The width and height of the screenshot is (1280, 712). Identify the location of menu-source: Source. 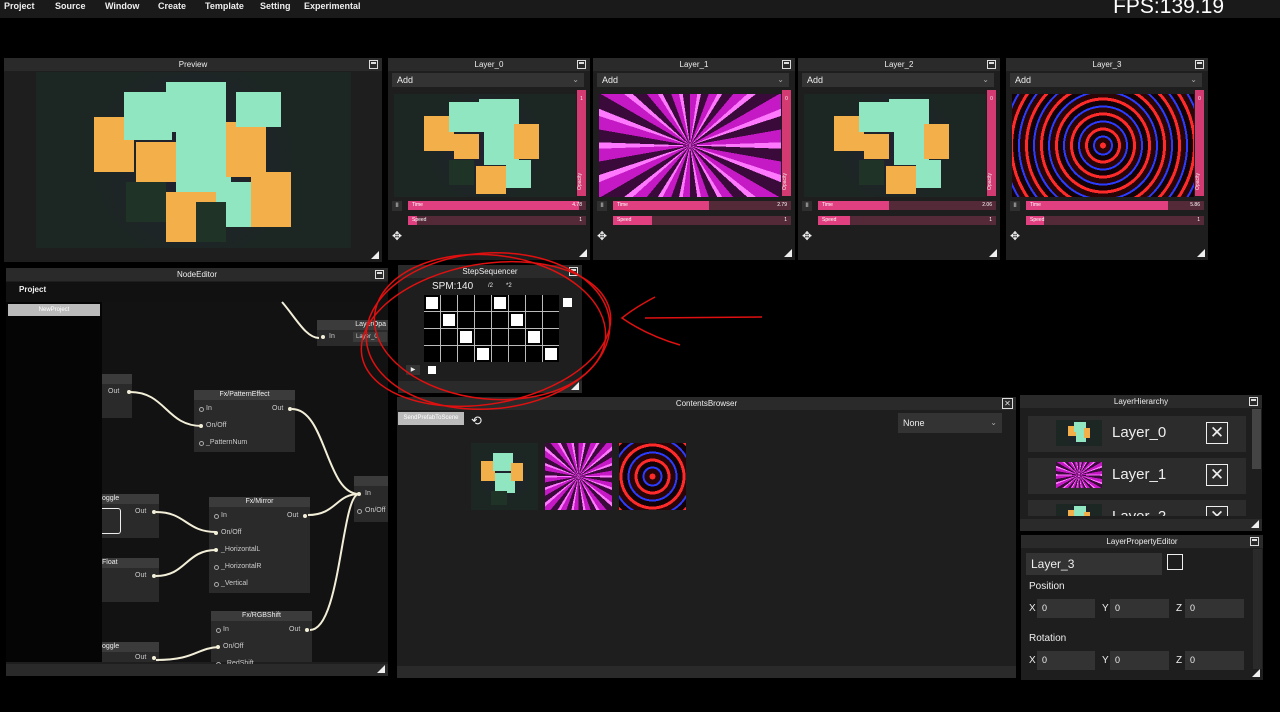
(70, 6).